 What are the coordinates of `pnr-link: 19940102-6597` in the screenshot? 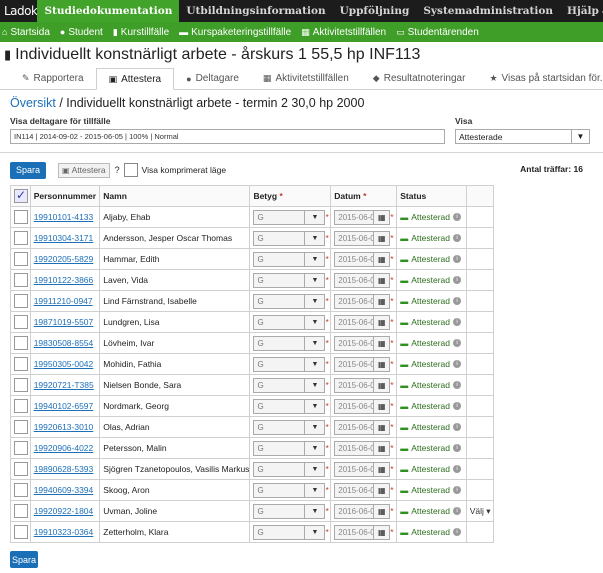 It's located at (64, 406).